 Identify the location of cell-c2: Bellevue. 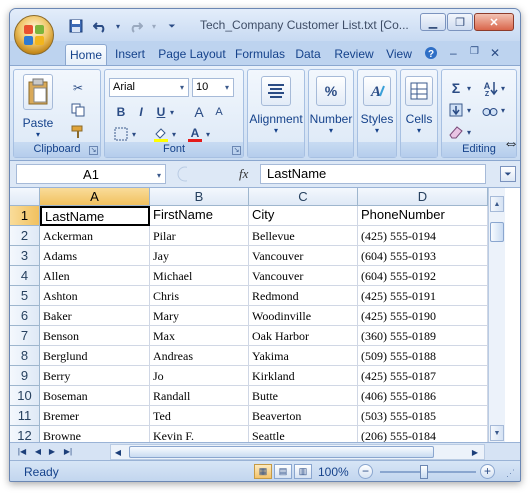
(303, 236).